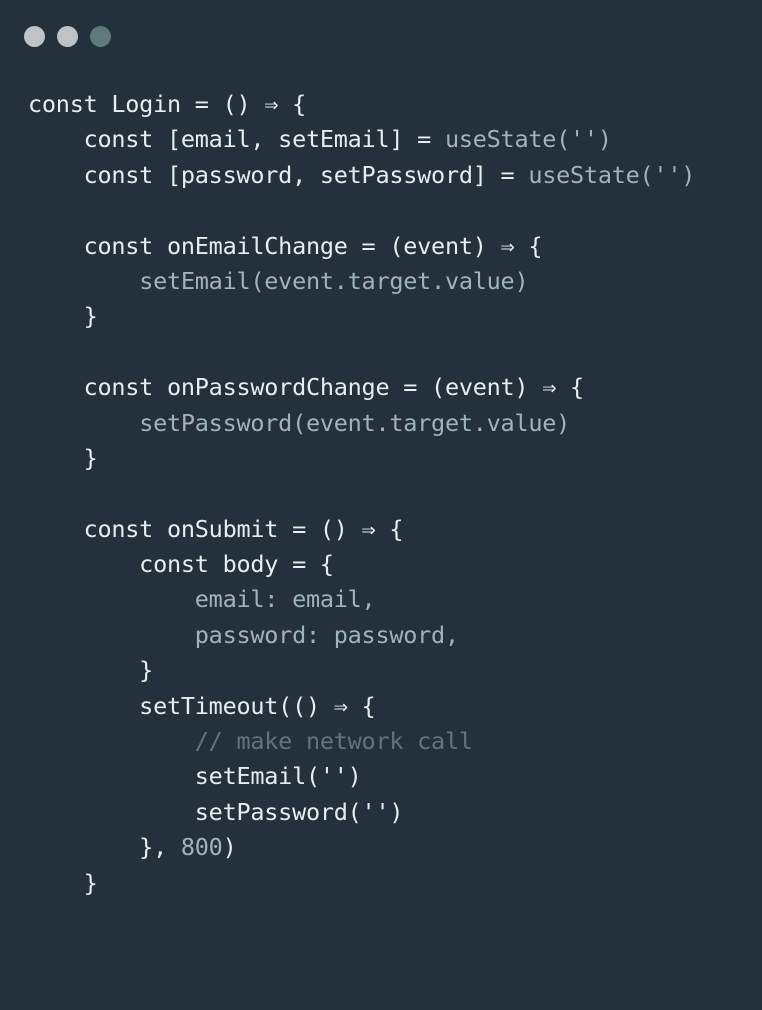 This screenshot has width=762, height=1010. I want to click on code-token: ), so click(229, 847).